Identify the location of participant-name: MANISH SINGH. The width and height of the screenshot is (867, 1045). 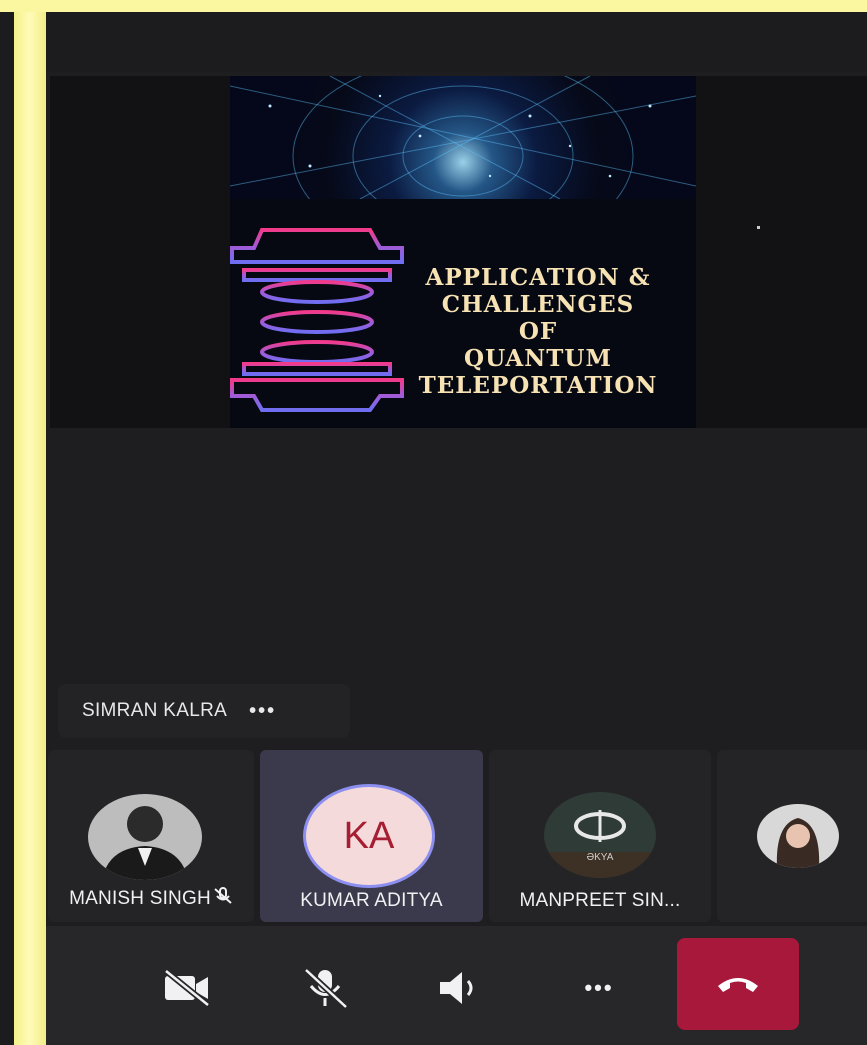
(151, 899).